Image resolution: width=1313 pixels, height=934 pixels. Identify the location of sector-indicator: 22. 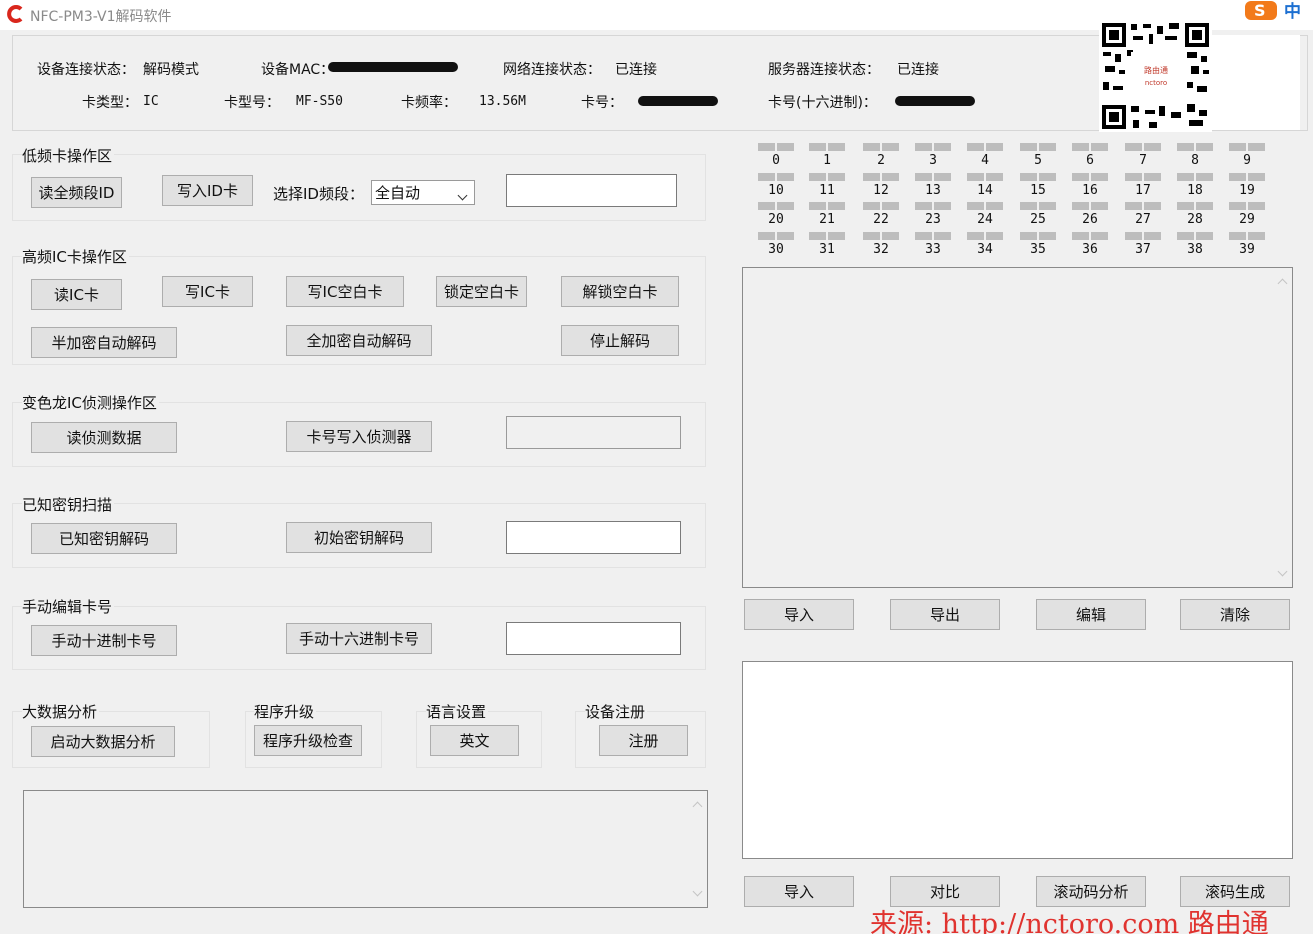
(881, 217).